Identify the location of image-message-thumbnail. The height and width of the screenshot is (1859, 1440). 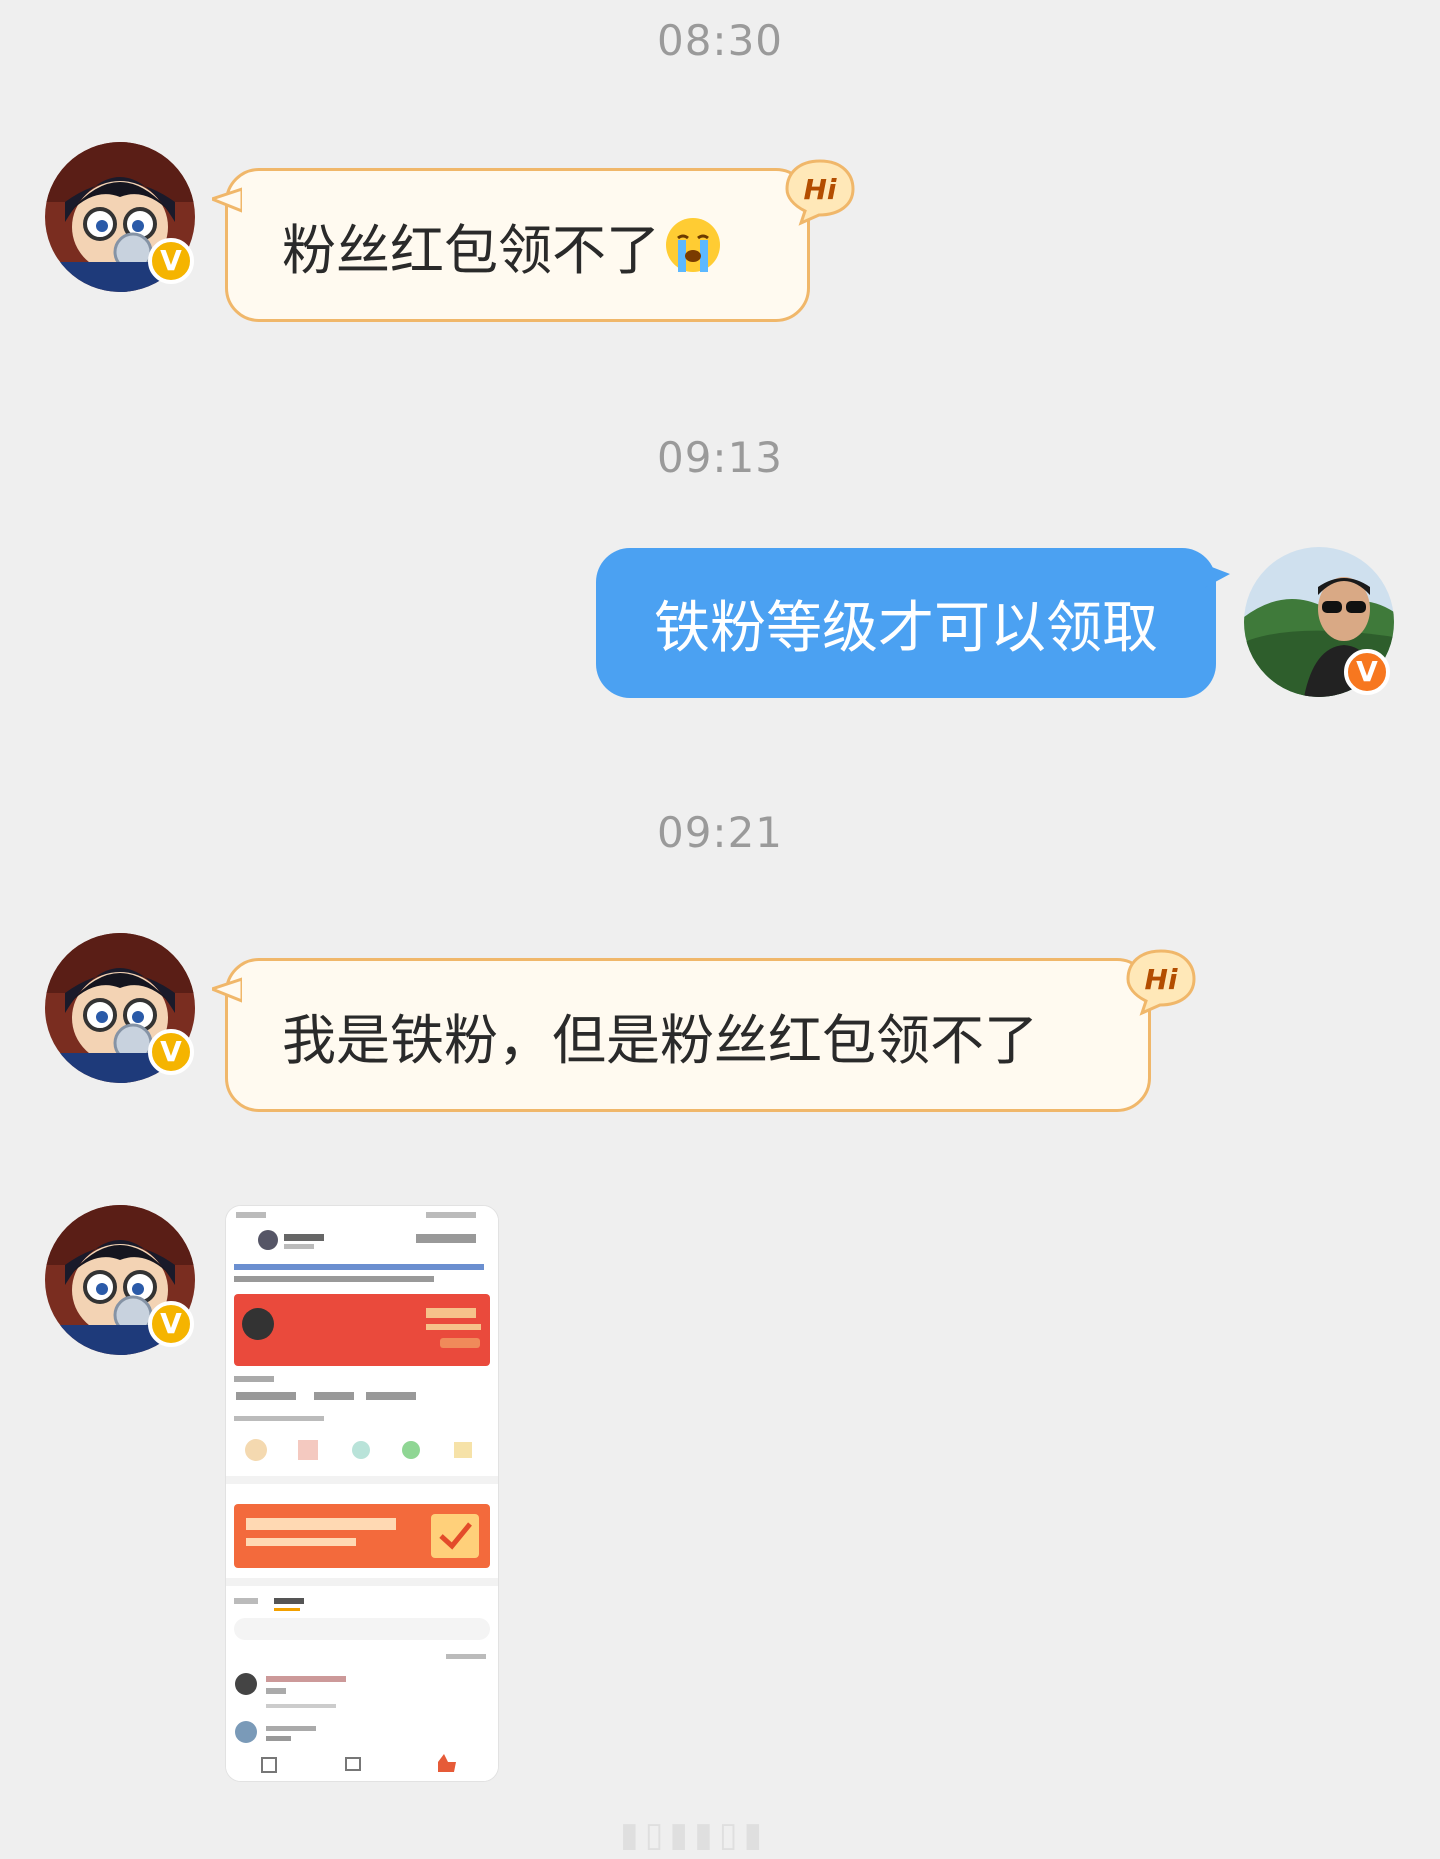
(362, 1493).